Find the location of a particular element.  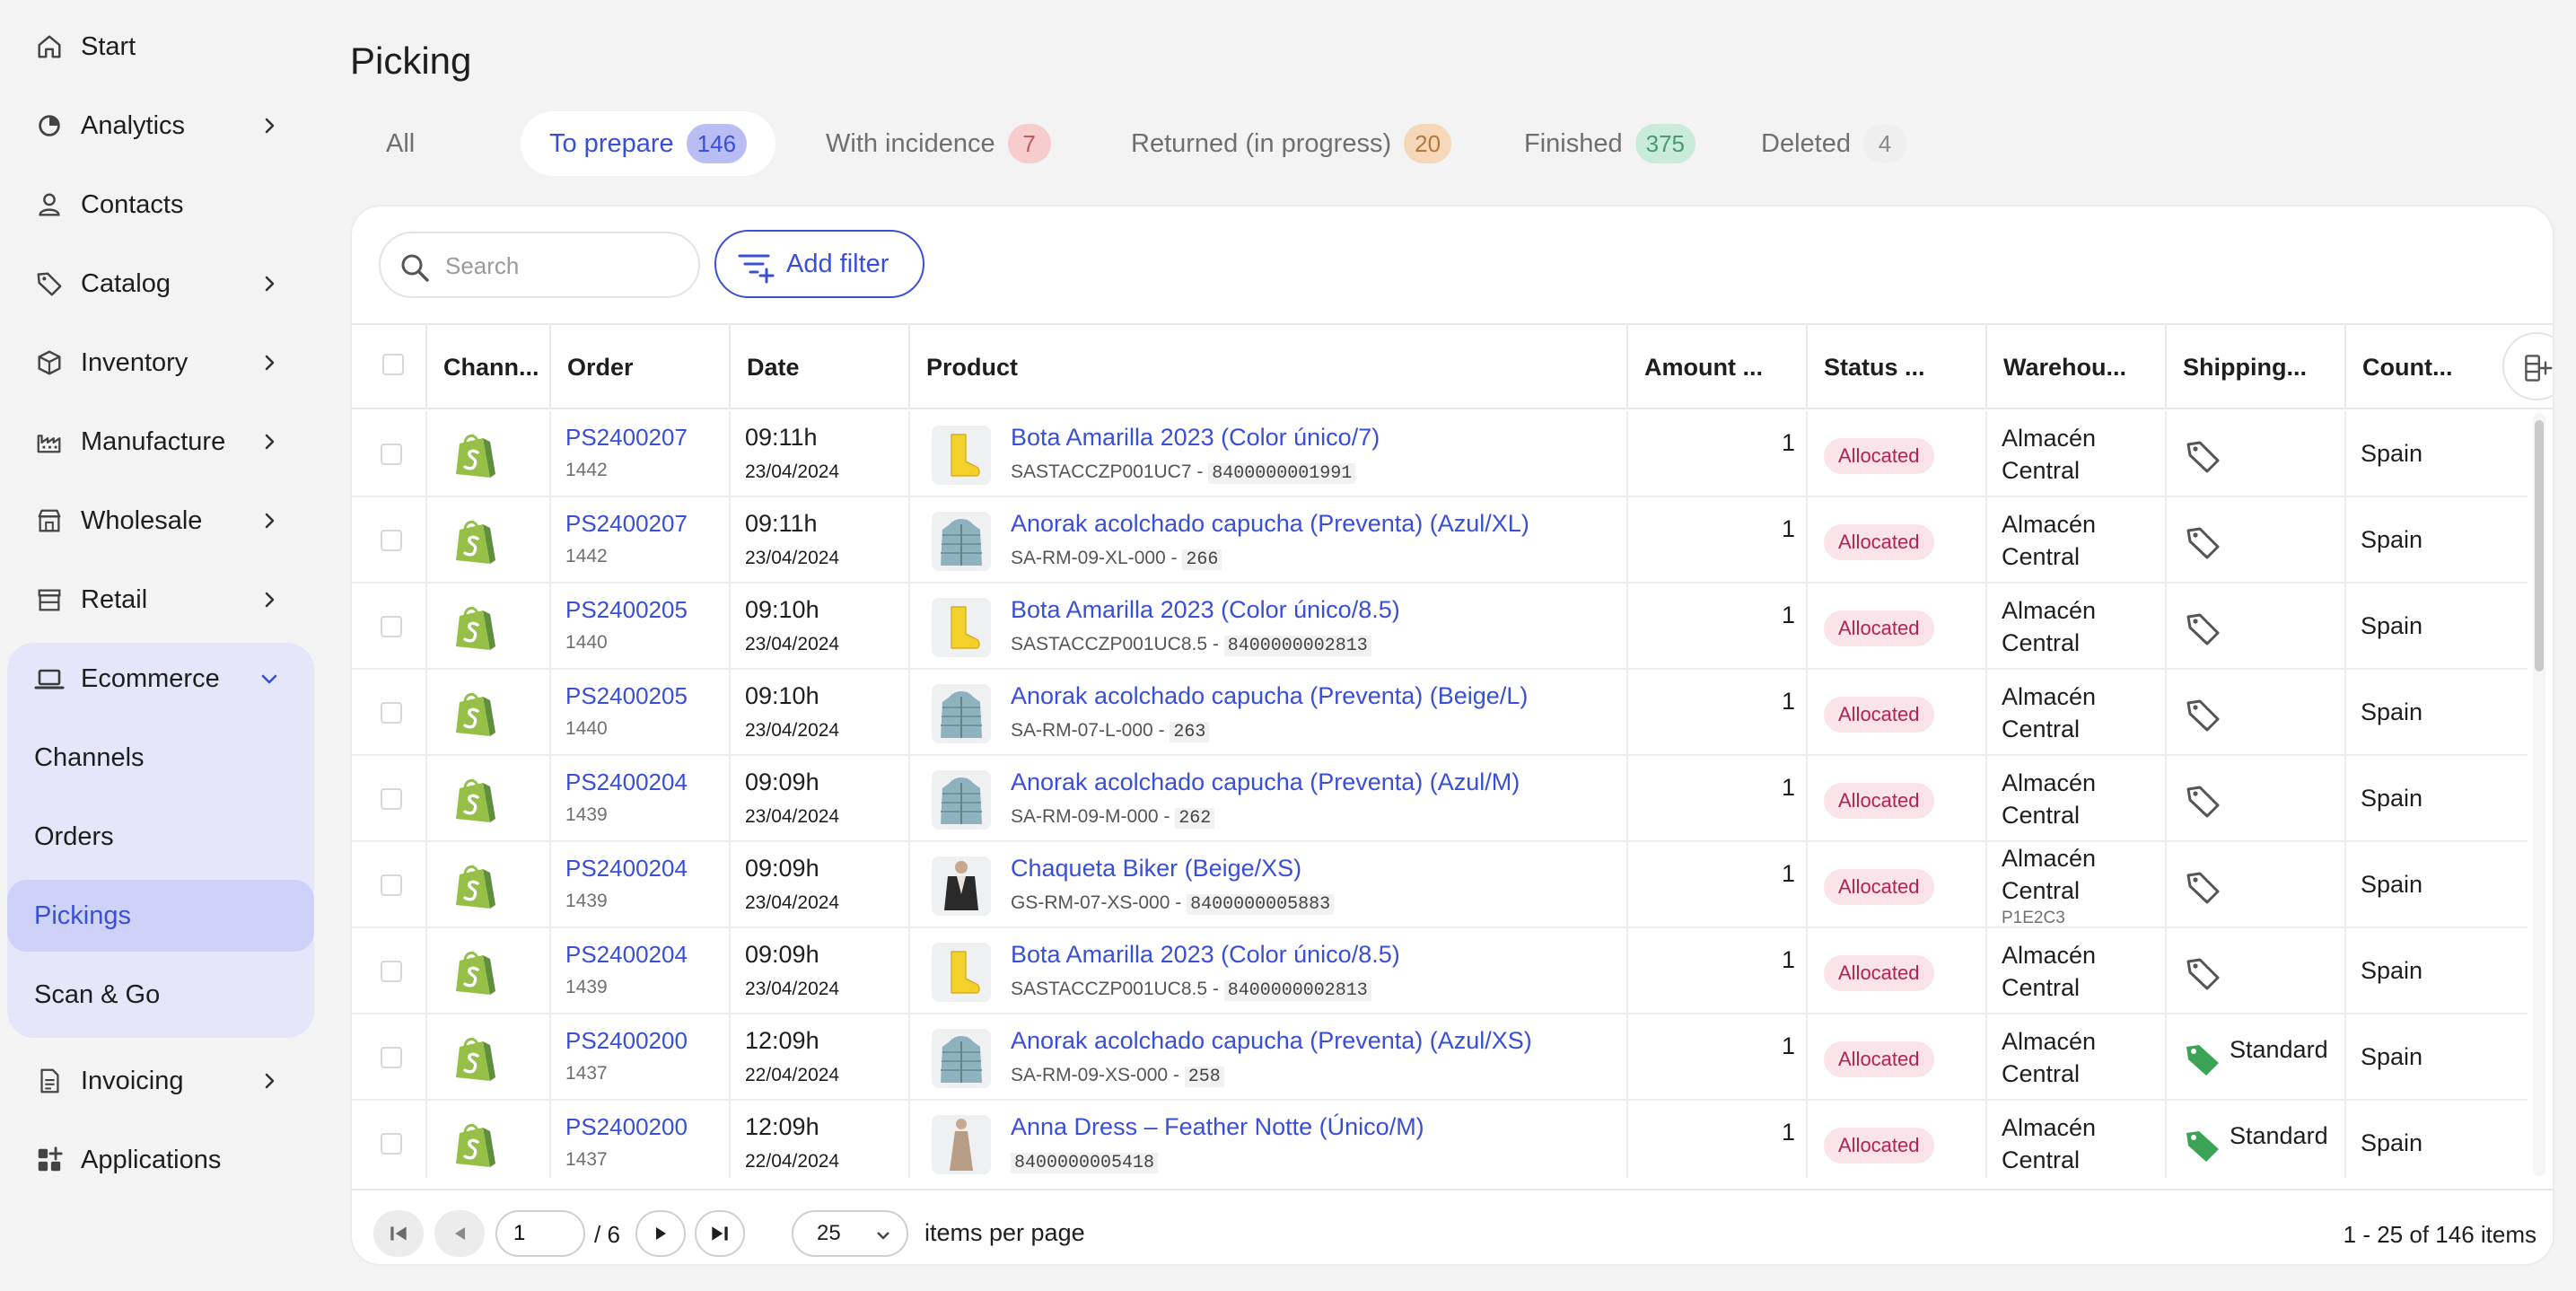

tab-with-incidence: With incidence 7 is located at coordinates (938, 143).